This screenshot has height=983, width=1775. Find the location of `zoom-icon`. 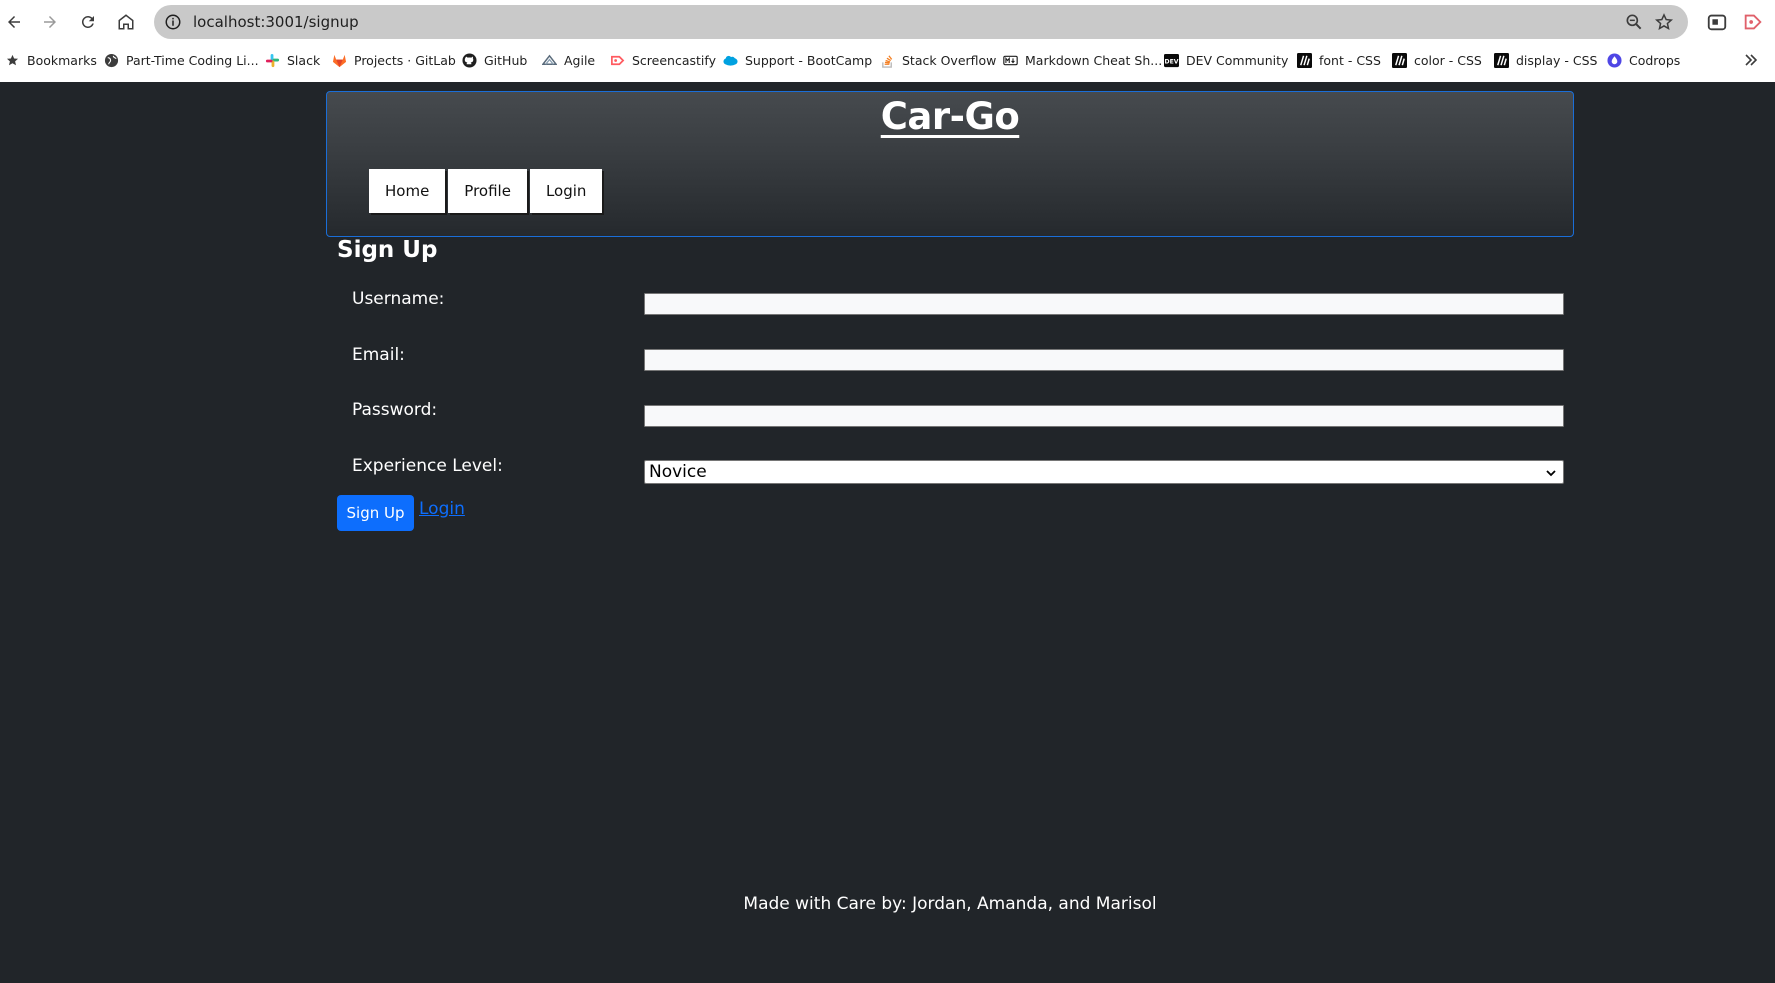

zoom-icon is located at coordinates (1634, 22).